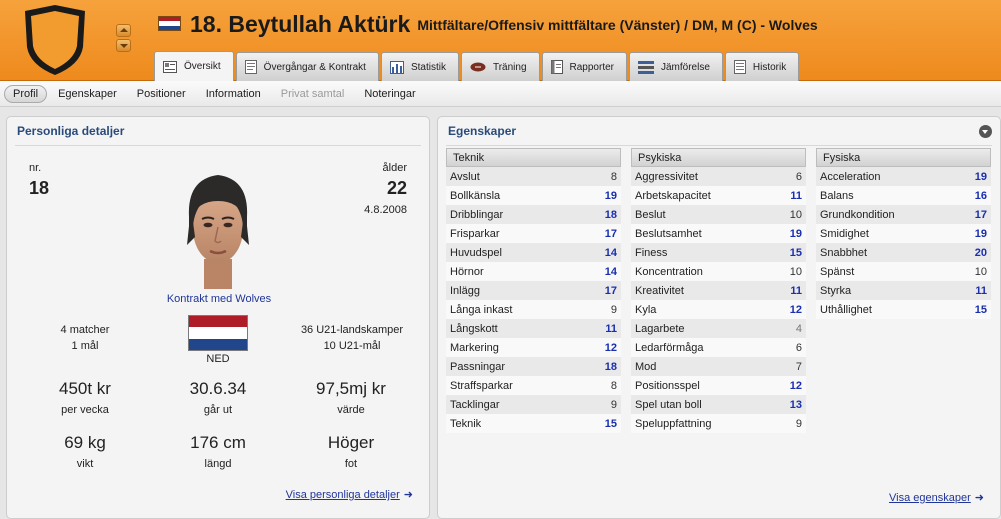 The height and width of the screenshot is (519, 1001). What do you see at coordinates (836, 290) in the screenshot?
I see `attribute-name: Styrka` at bounding box center [836, 290].